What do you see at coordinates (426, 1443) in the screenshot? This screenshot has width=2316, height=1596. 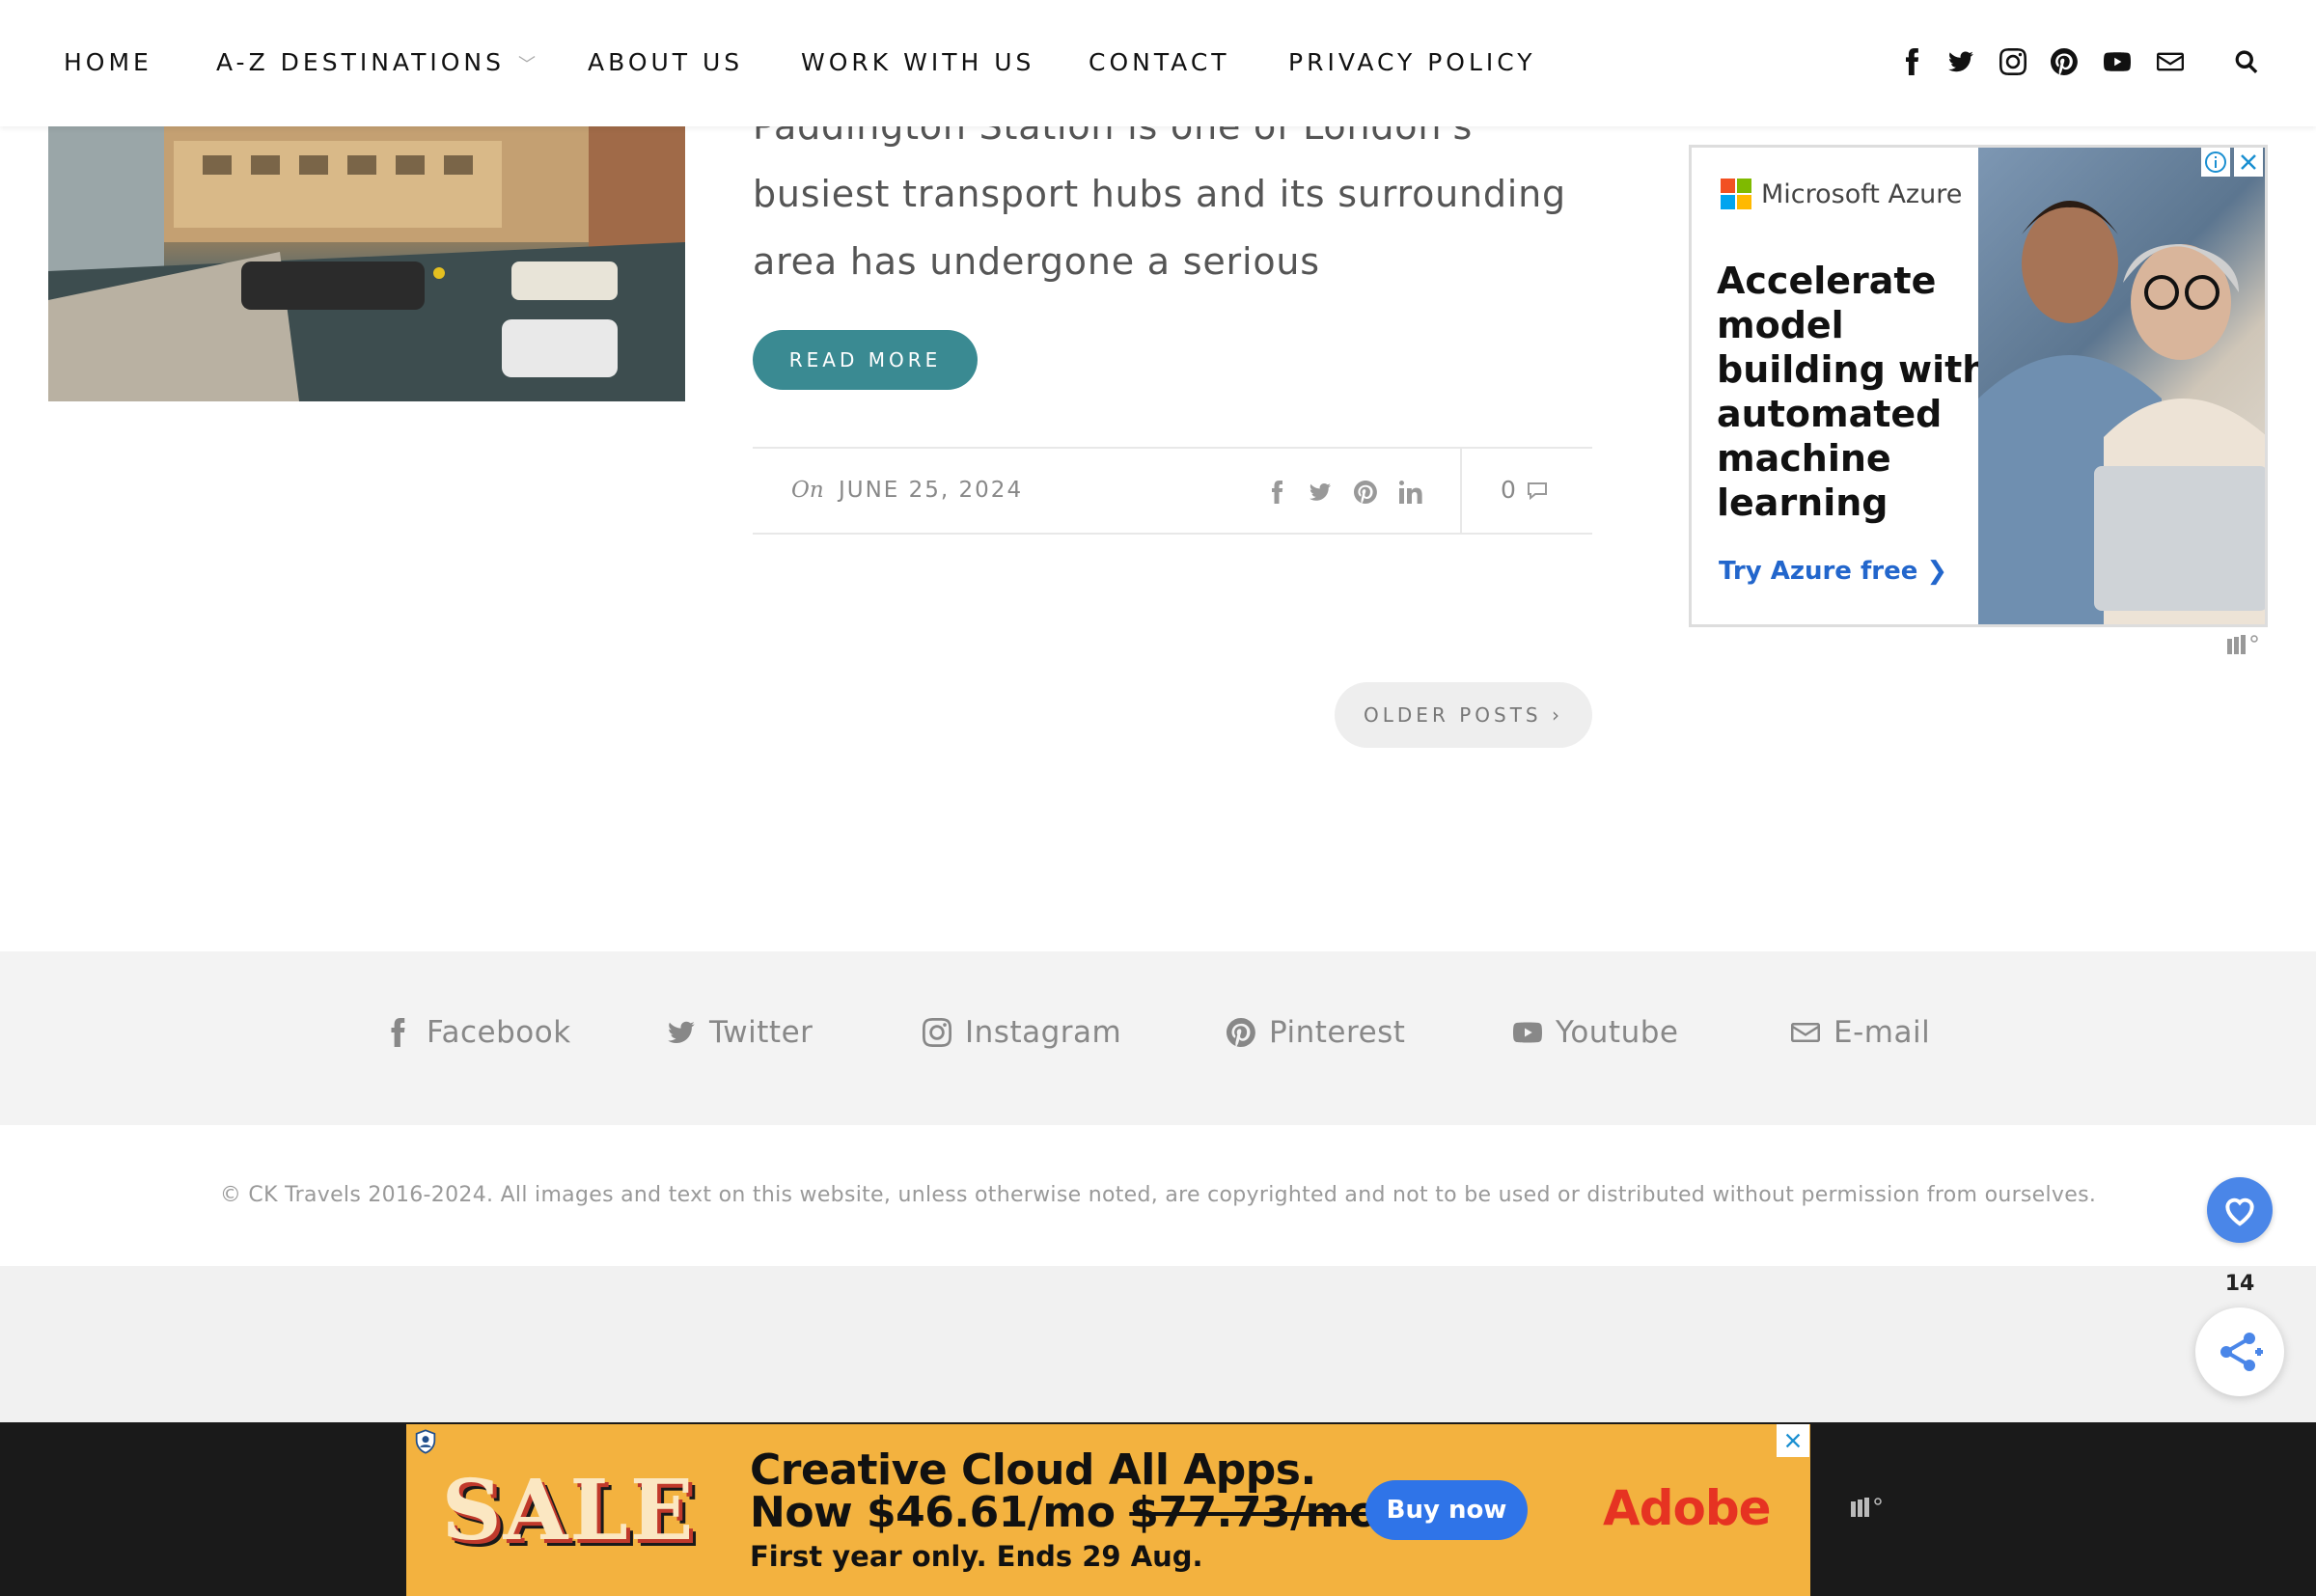 I see `adchoices-icon` at bounding box center [426, 1443].